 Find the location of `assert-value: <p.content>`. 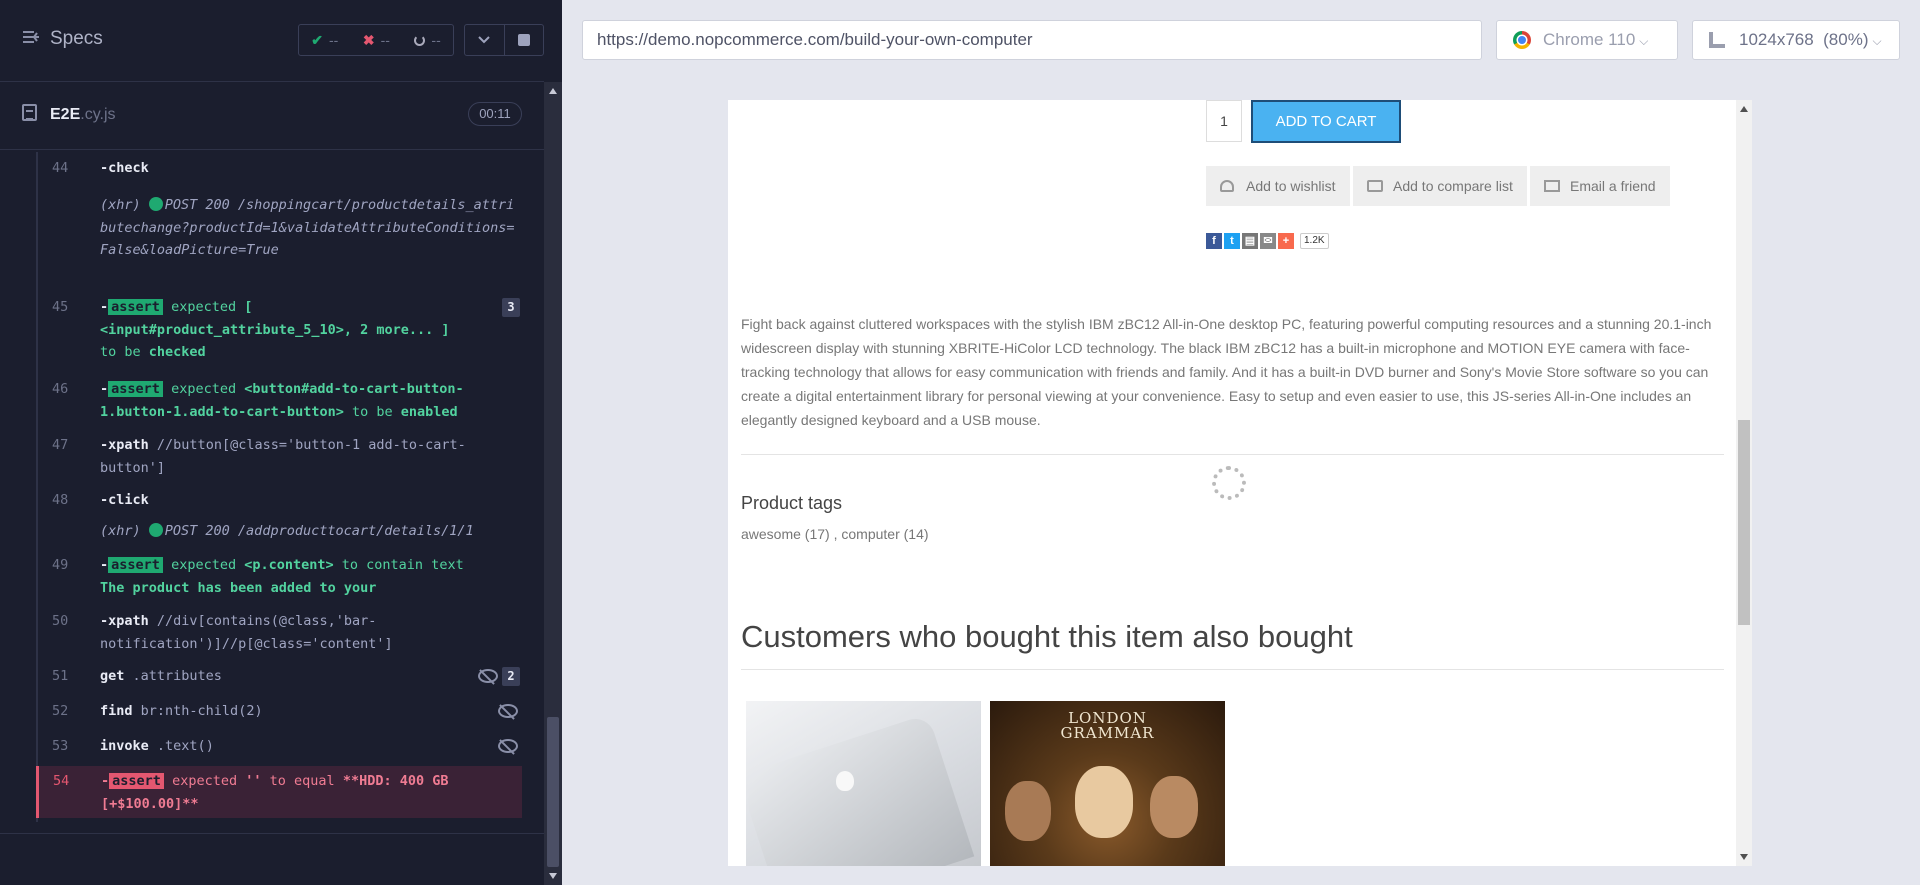

assert-value: <p.content> is located at coordinates (289, 565).